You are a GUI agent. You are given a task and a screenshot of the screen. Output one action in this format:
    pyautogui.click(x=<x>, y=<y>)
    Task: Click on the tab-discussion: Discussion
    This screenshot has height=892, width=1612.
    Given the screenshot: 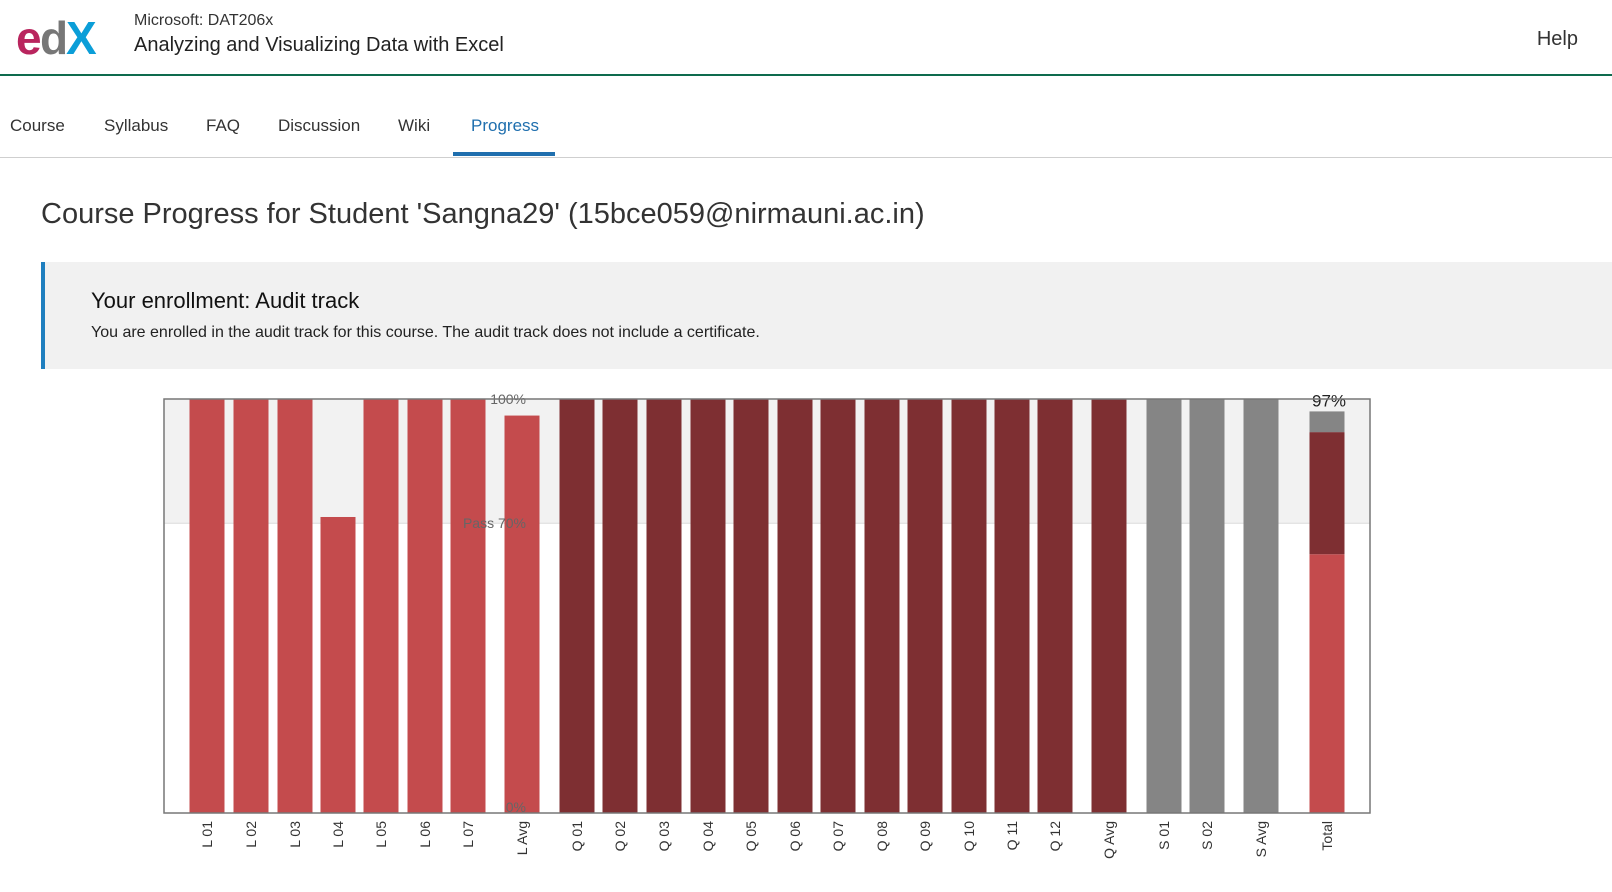 What is the action you would take?
    pyautogui.click(x=319, y=126)
    